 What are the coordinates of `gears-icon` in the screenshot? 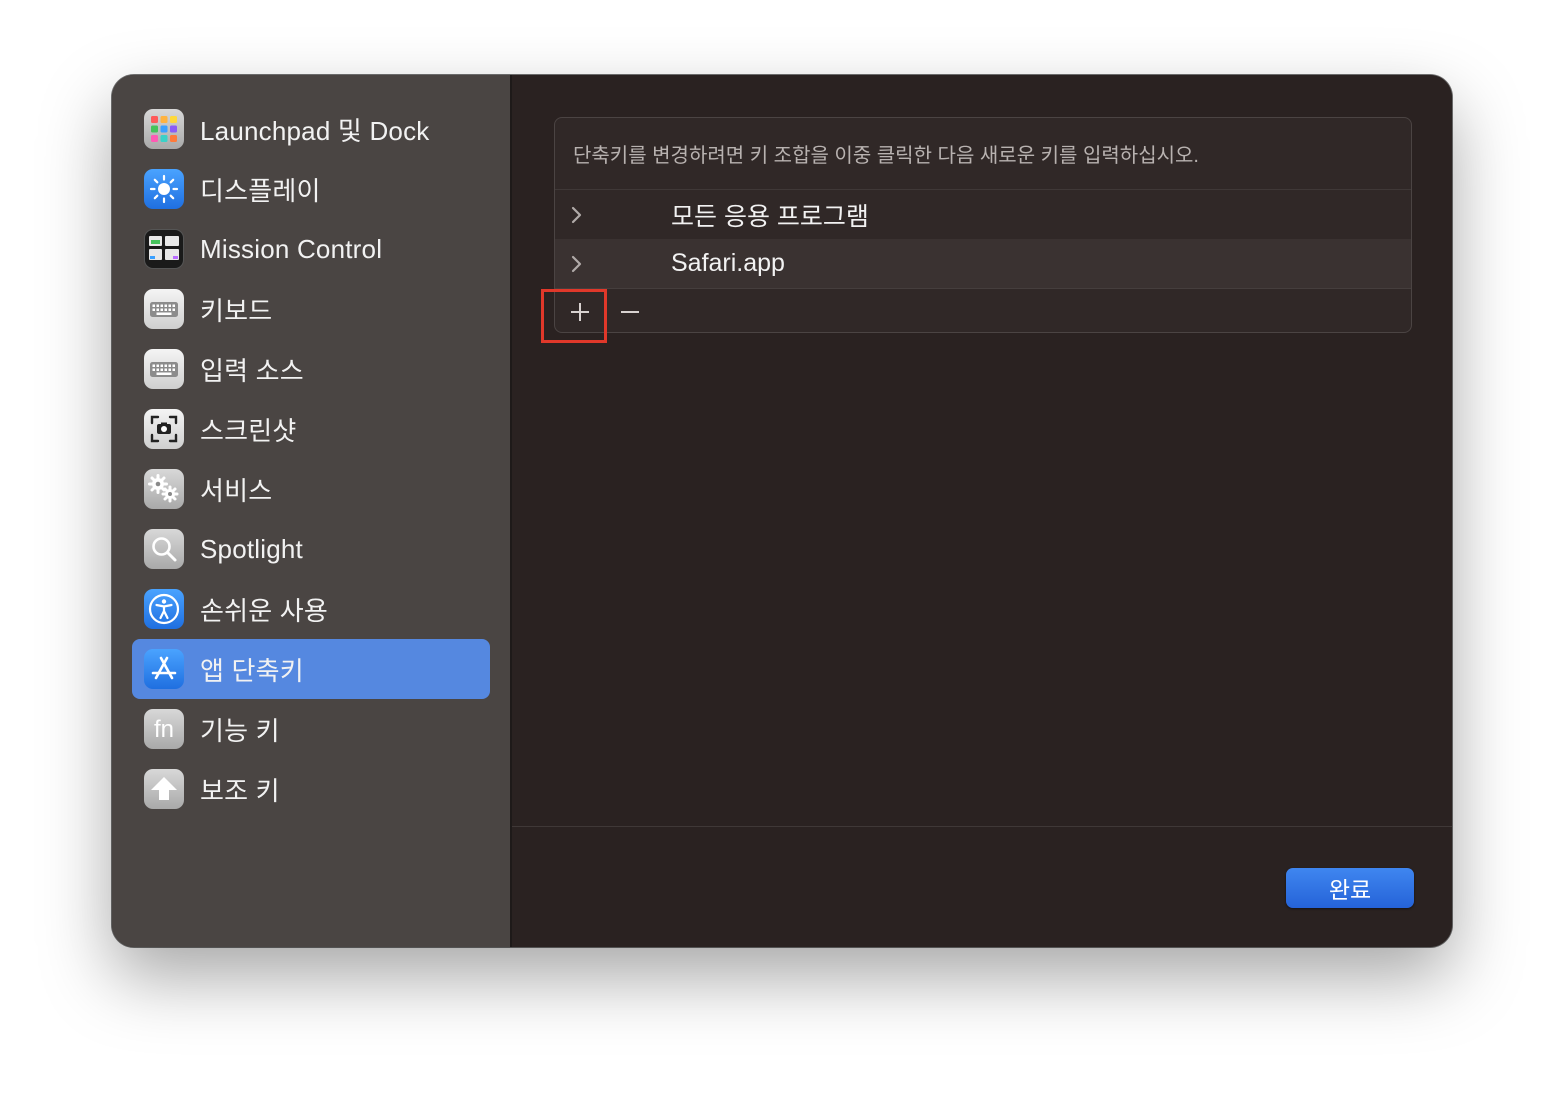 It's located at (164, 489).